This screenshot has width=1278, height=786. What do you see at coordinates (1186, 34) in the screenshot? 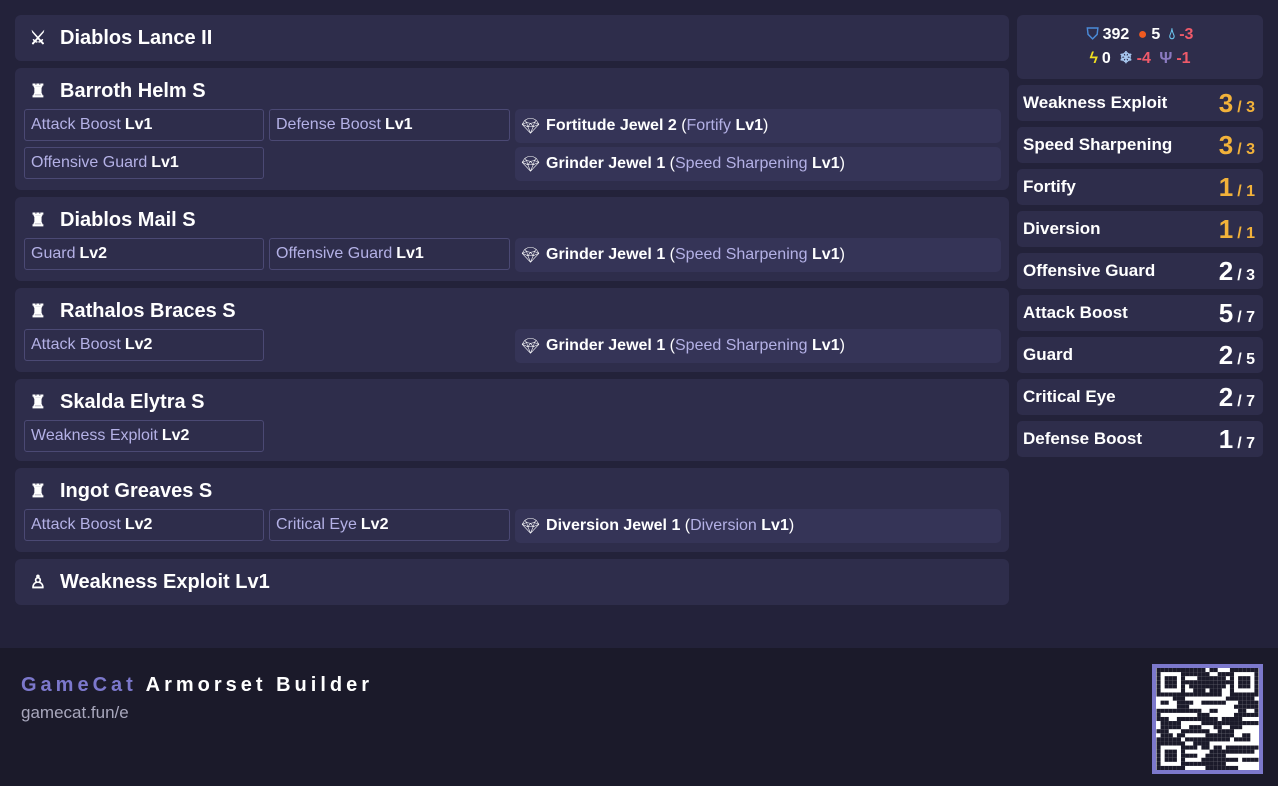
I see `water-res: -3` at bounding box center [1186, 34].